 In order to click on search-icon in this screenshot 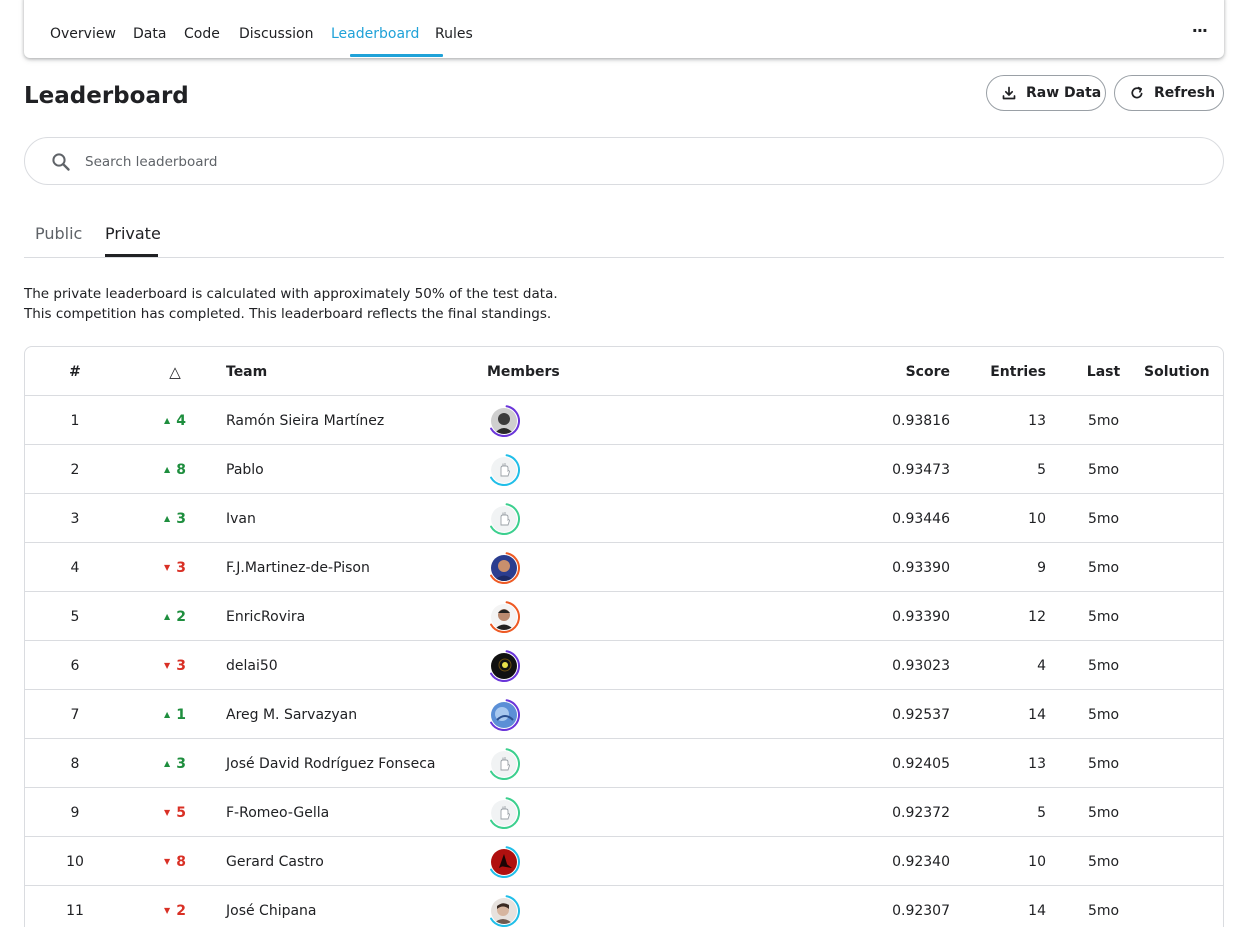, I will do `click(61, 162)`.